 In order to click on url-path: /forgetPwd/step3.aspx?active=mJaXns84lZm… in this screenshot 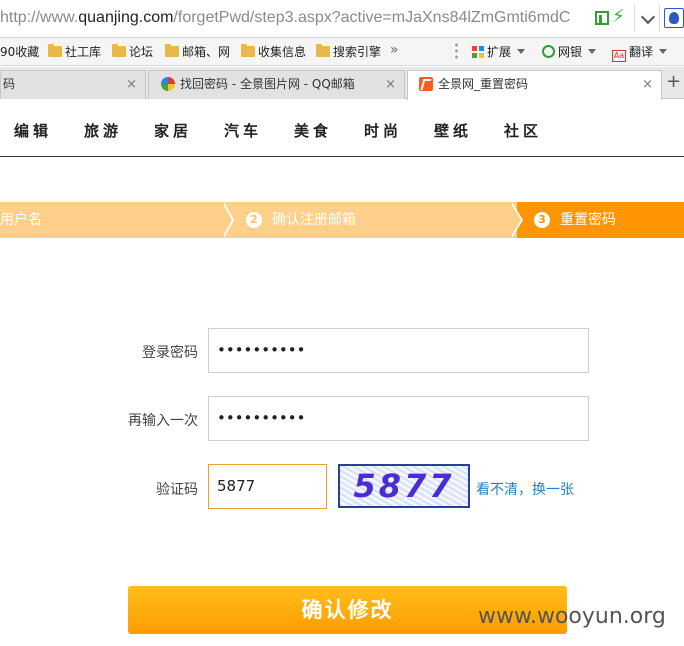, I will do `click(372, 17)`.